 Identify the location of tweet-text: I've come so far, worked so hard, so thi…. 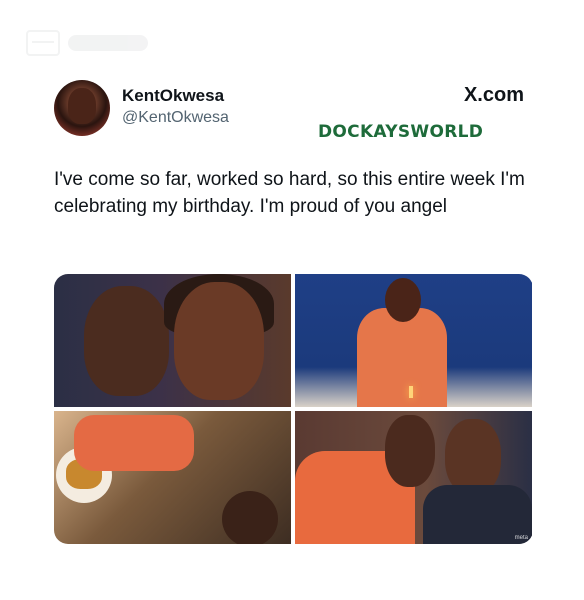
(289, 193).